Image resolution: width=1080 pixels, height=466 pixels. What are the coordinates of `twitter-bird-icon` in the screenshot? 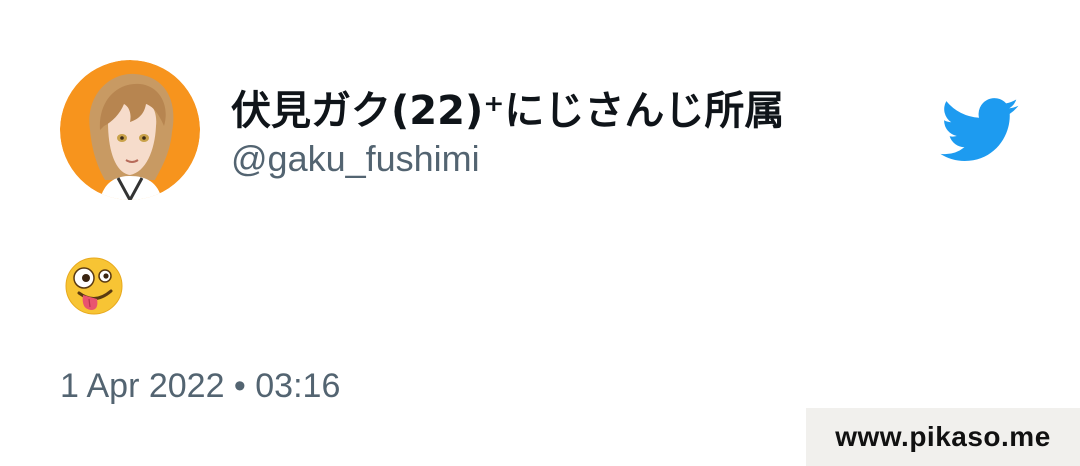 It's located at (980, 131).